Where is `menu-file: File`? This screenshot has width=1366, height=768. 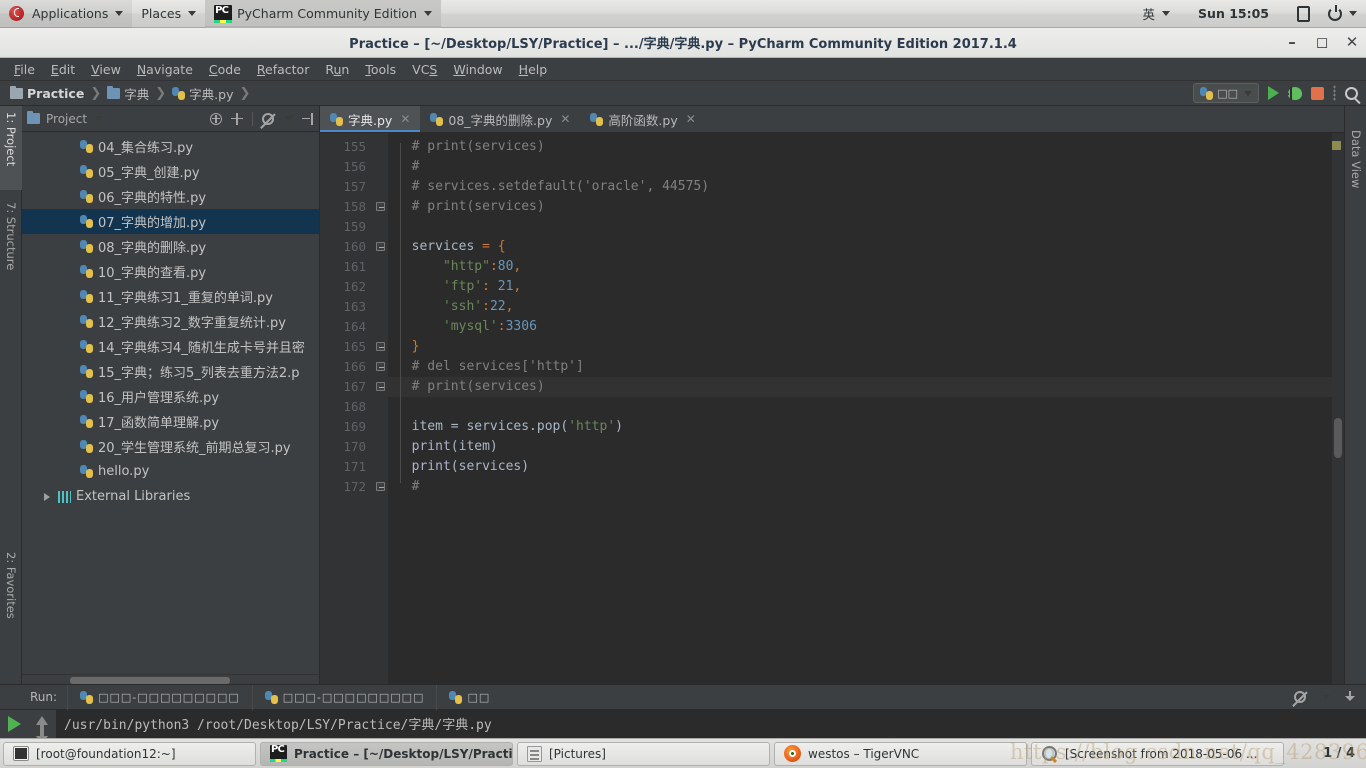 menu-file: File is located at coordinates (24, 69).